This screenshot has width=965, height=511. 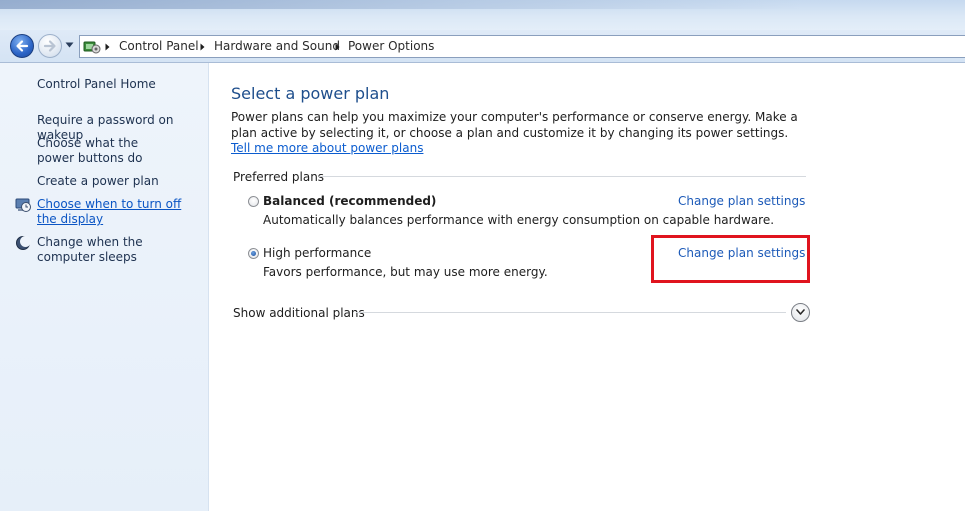 I want to click on show-additional-plans: Show additional plans, so click(x=299, y=313).